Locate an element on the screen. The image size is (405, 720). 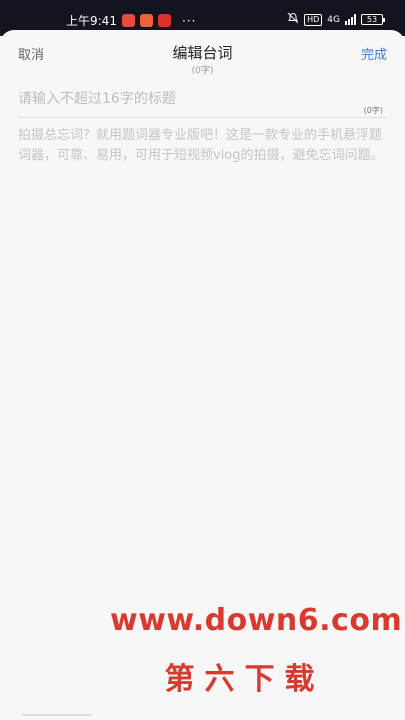
signal-icon is located at coordinates (350, 19).